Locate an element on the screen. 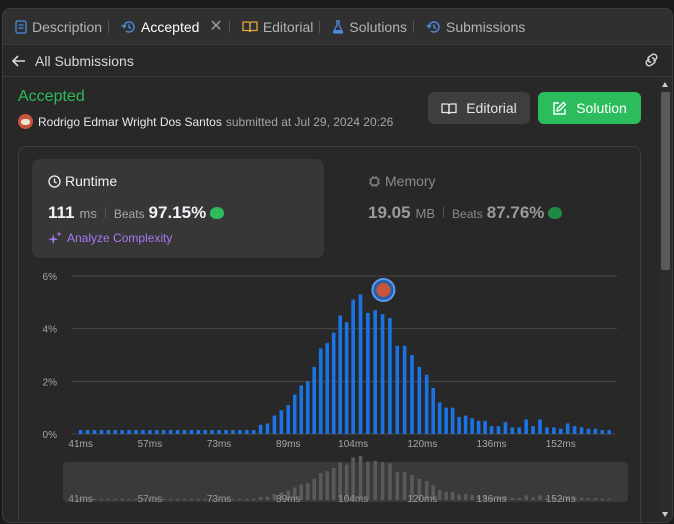 The height and width of the screenshot is (524, 674). editorial-button: Editorial is located at coordinates (479, 108).